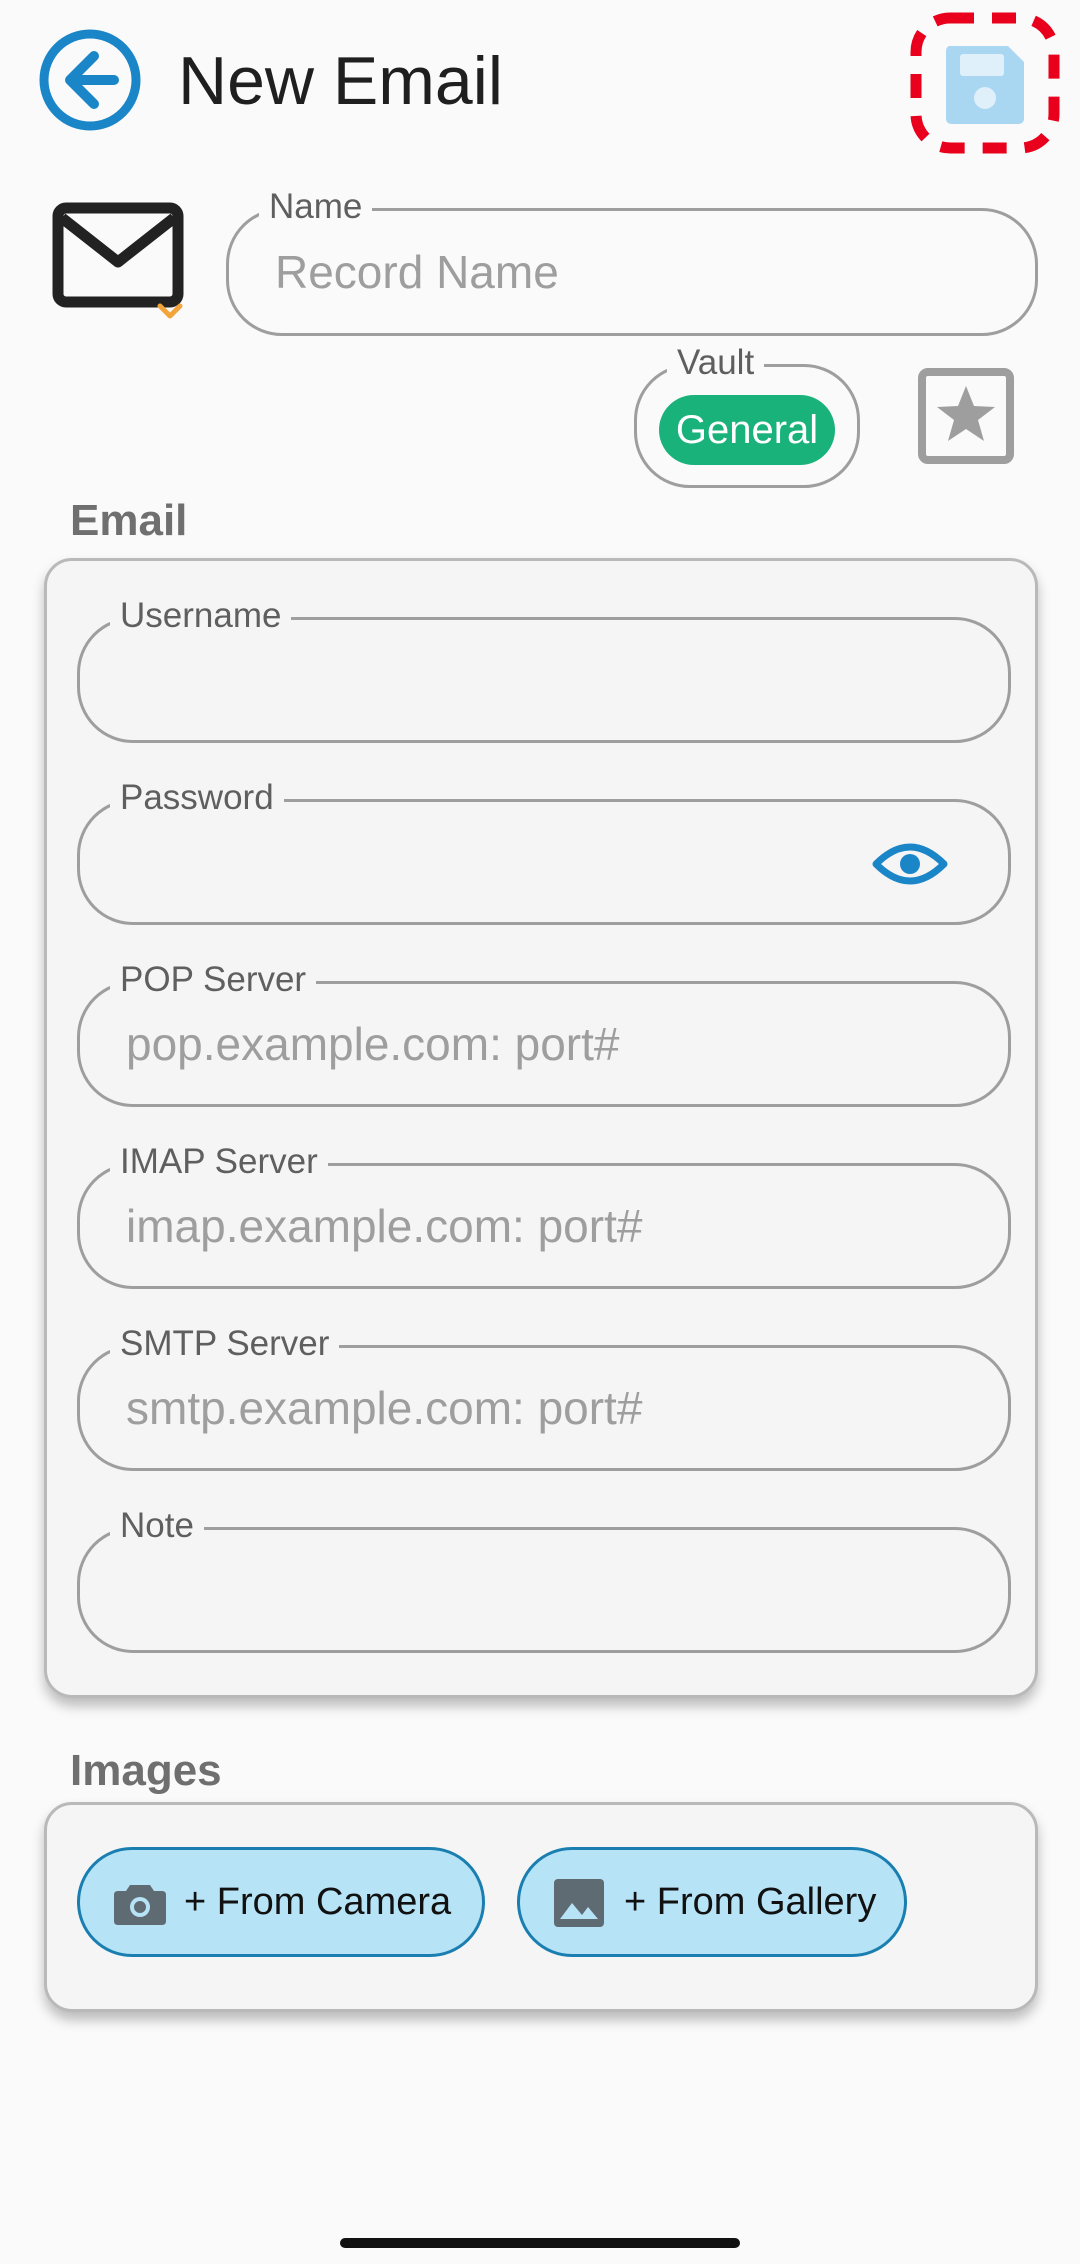 This screenshot has width=1080, height=2264. I want to click on note-field: Note, so click(544, 1579).